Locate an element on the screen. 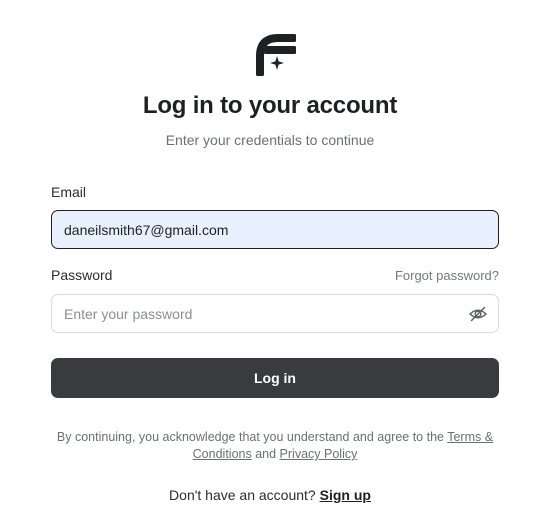 Image resolution: width=540 pixels, height=526 pixels. signup-prompt: Don't have an account? Sign up is located at coordinates (270, 495).